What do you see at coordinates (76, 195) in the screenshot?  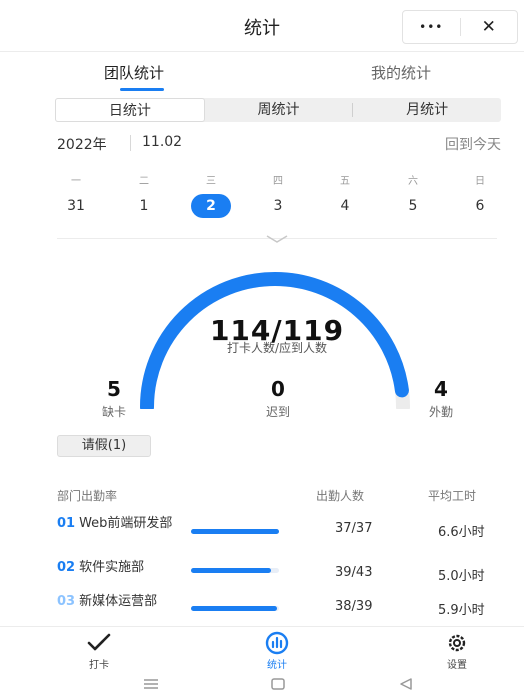 I see `week-day: 一 31` at bounding box center [76, 195].